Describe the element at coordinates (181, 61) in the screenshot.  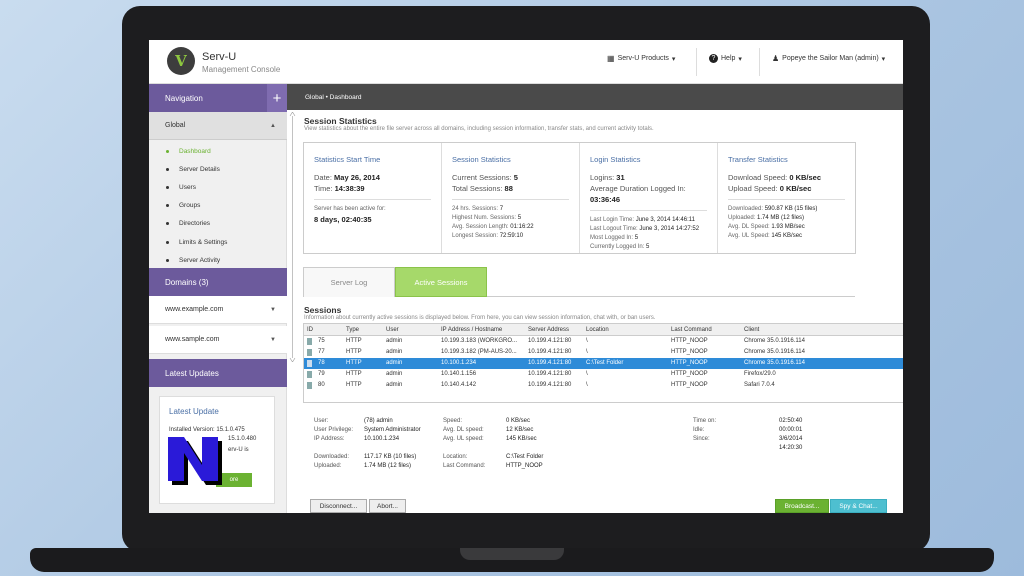
I see `serv-u-logo-icon: V` at that location.